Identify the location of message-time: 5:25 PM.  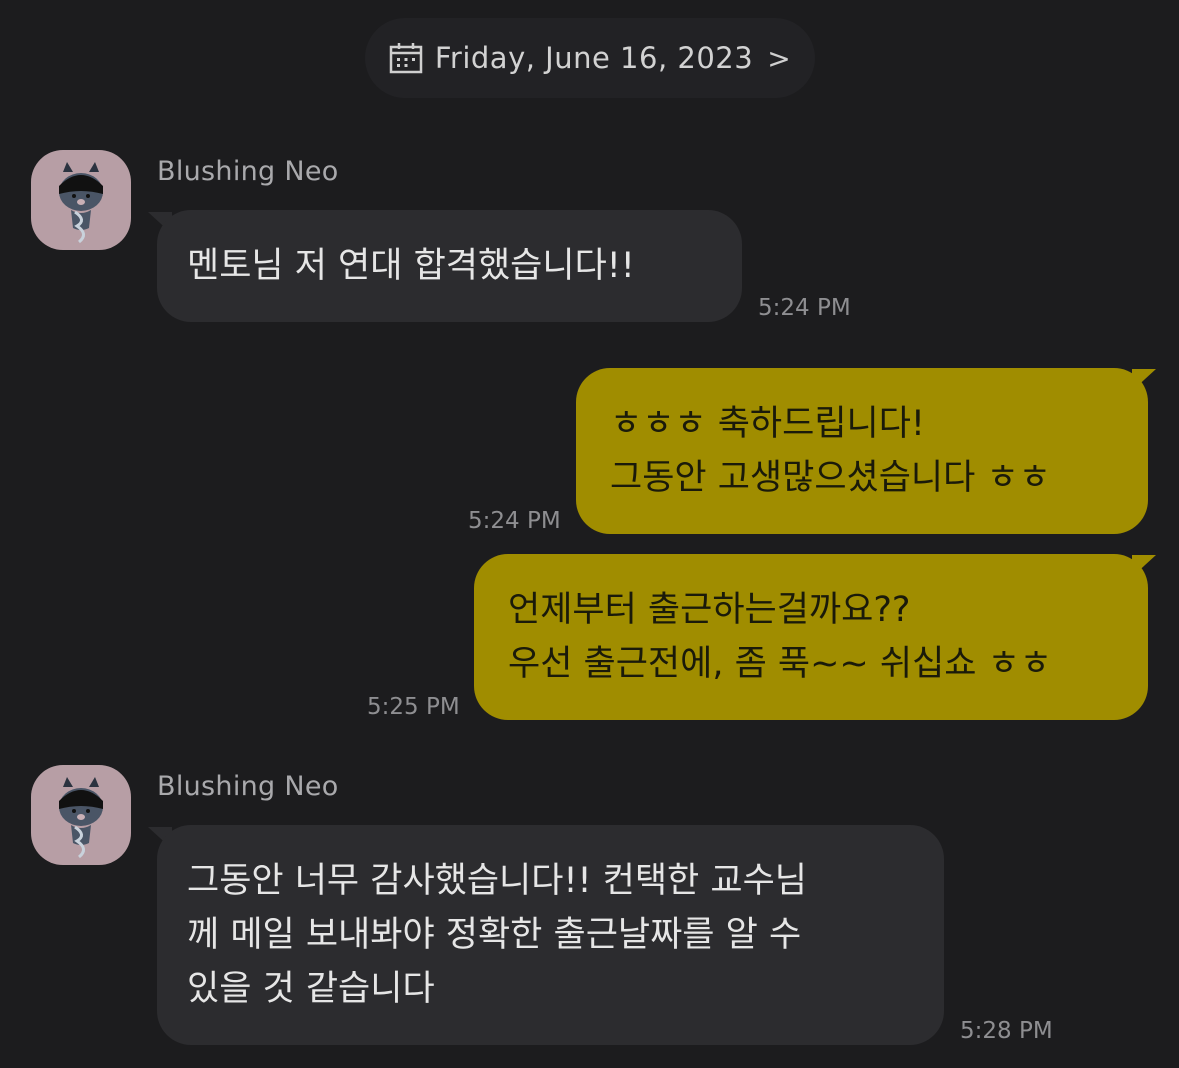
(413, 707).